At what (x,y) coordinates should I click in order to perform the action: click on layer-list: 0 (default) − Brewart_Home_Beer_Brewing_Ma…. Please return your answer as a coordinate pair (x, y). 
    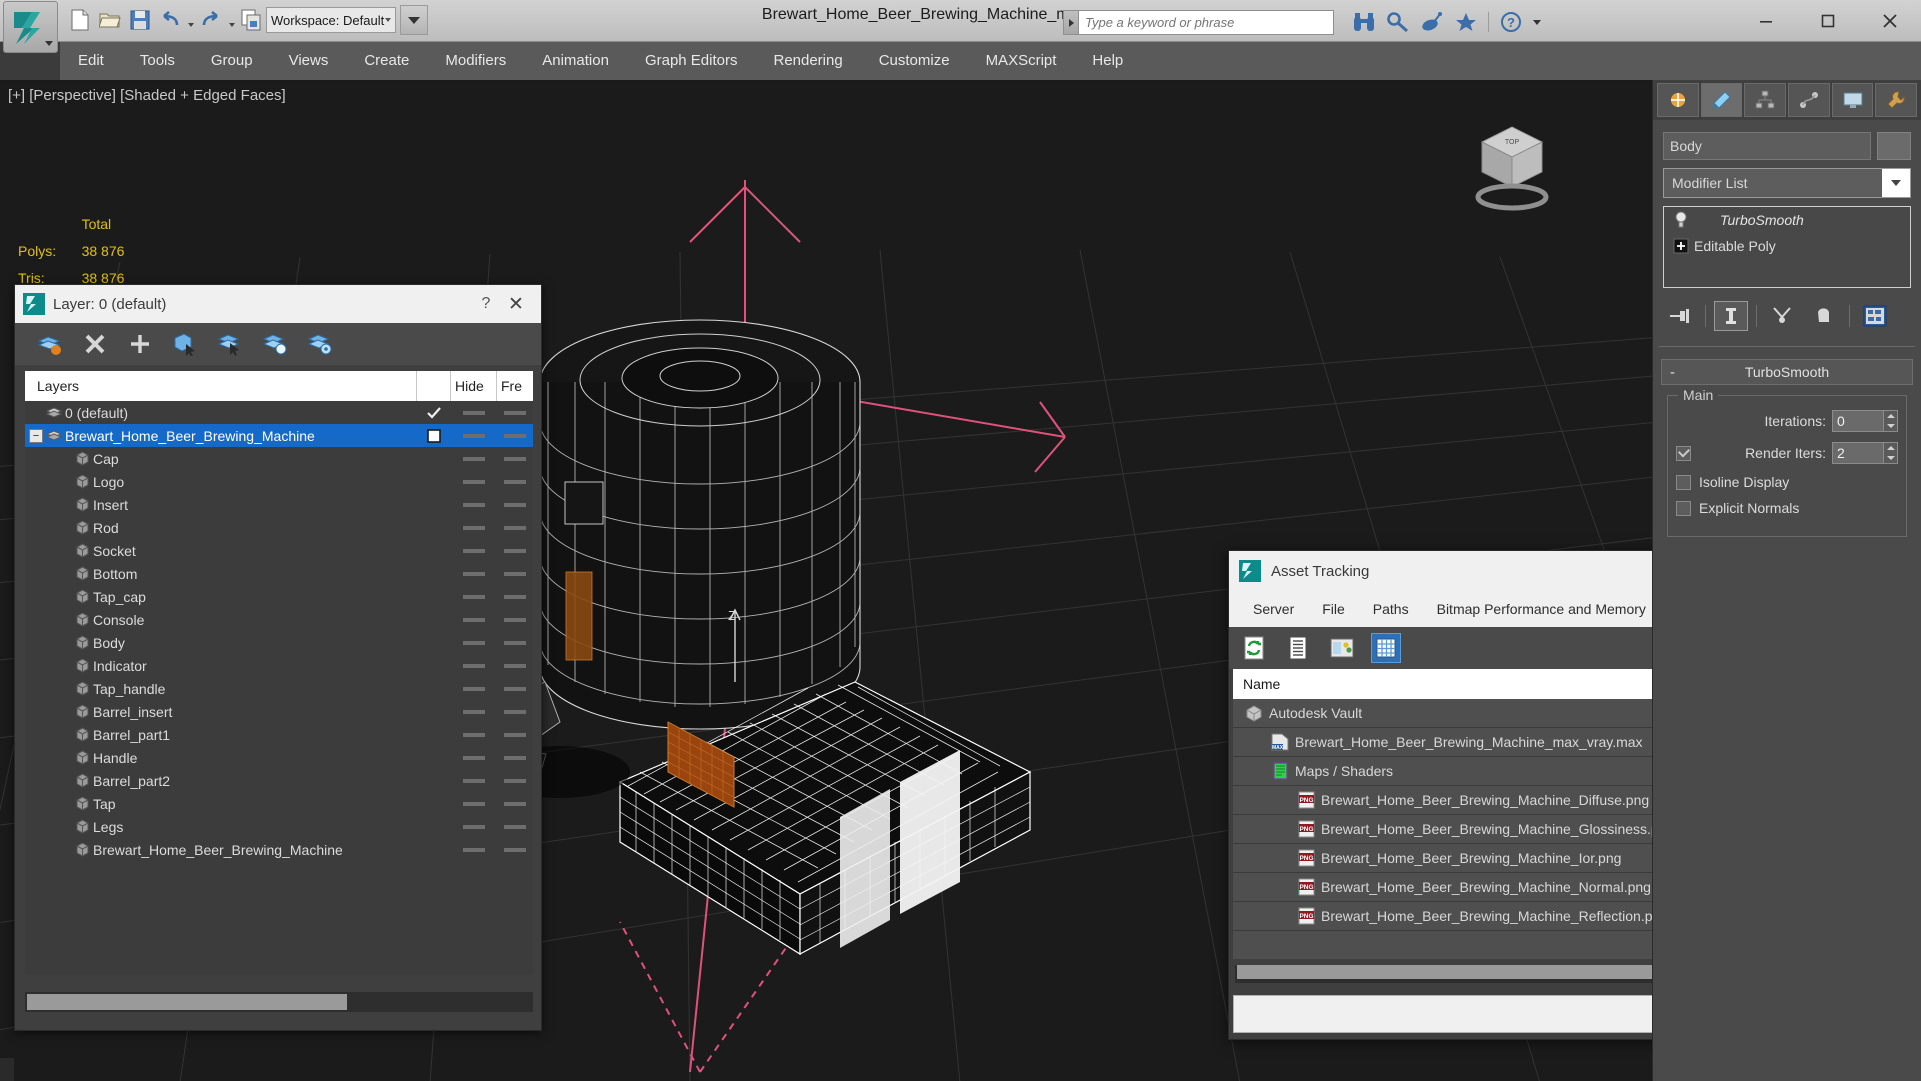
    Looking at the image, I should click on (279, 688).